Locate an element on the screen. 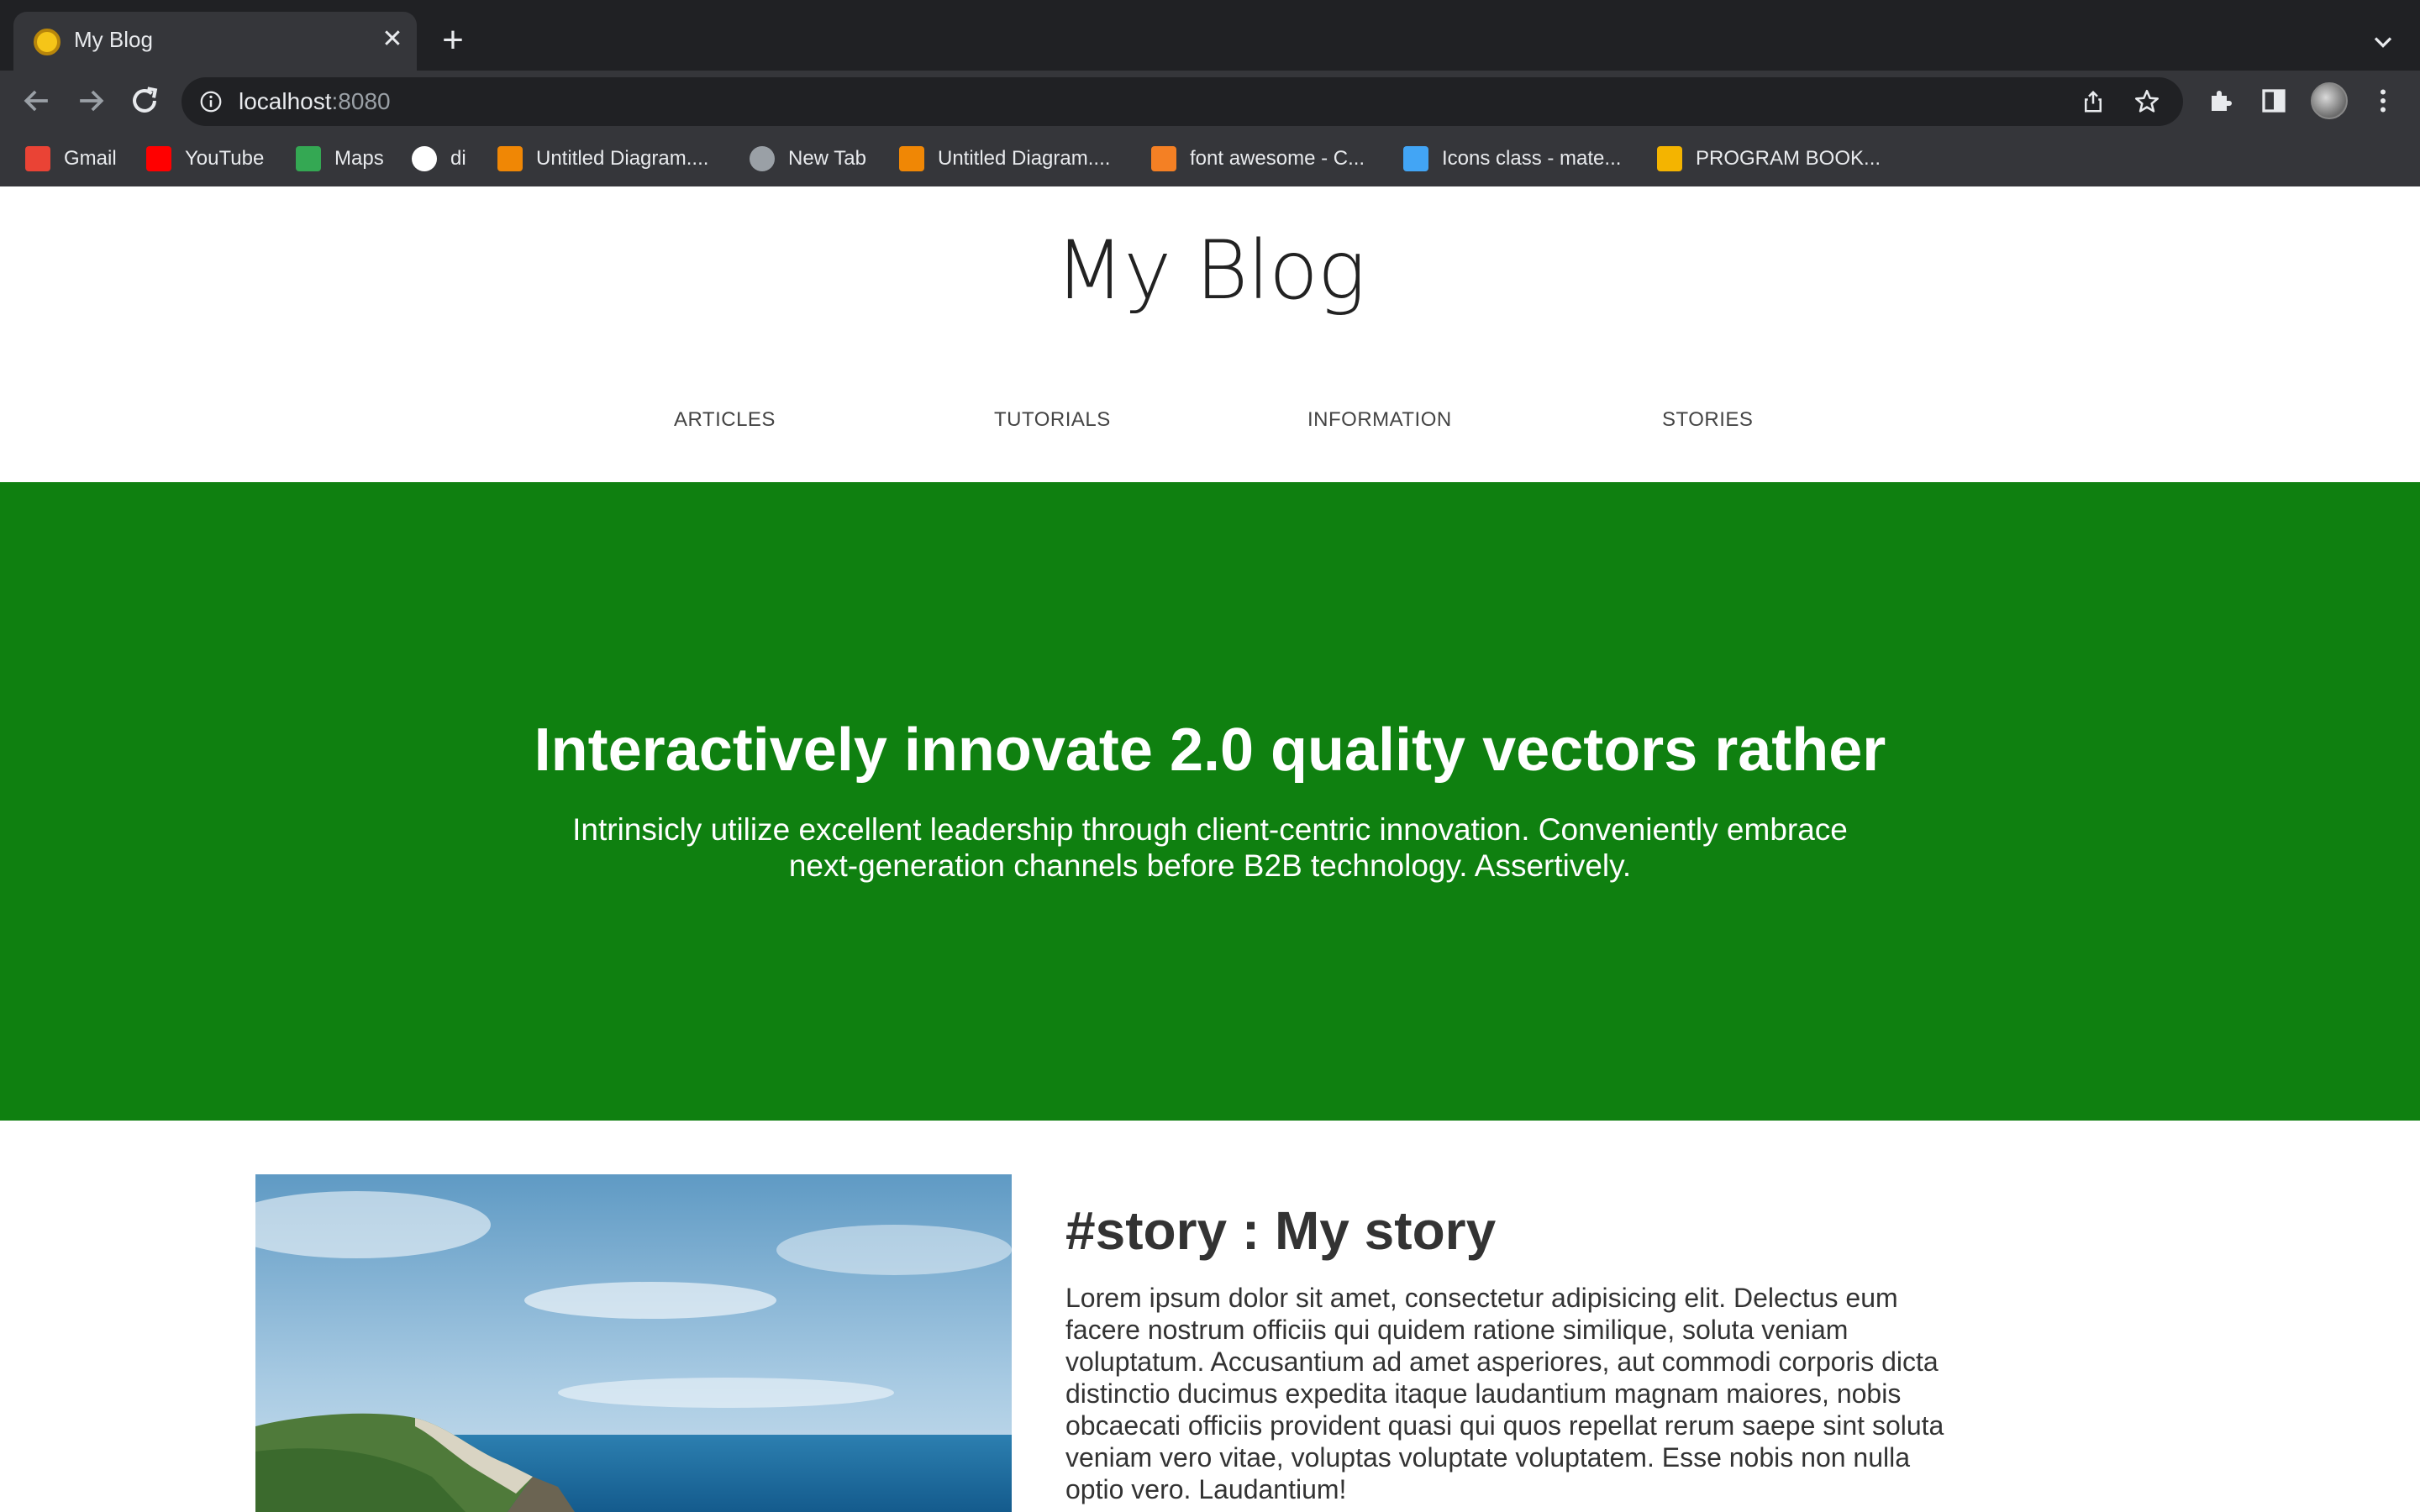 This screenshot has width=2420, height=1512. bookmark-label: Gmail is located at coordinates (90, 158).